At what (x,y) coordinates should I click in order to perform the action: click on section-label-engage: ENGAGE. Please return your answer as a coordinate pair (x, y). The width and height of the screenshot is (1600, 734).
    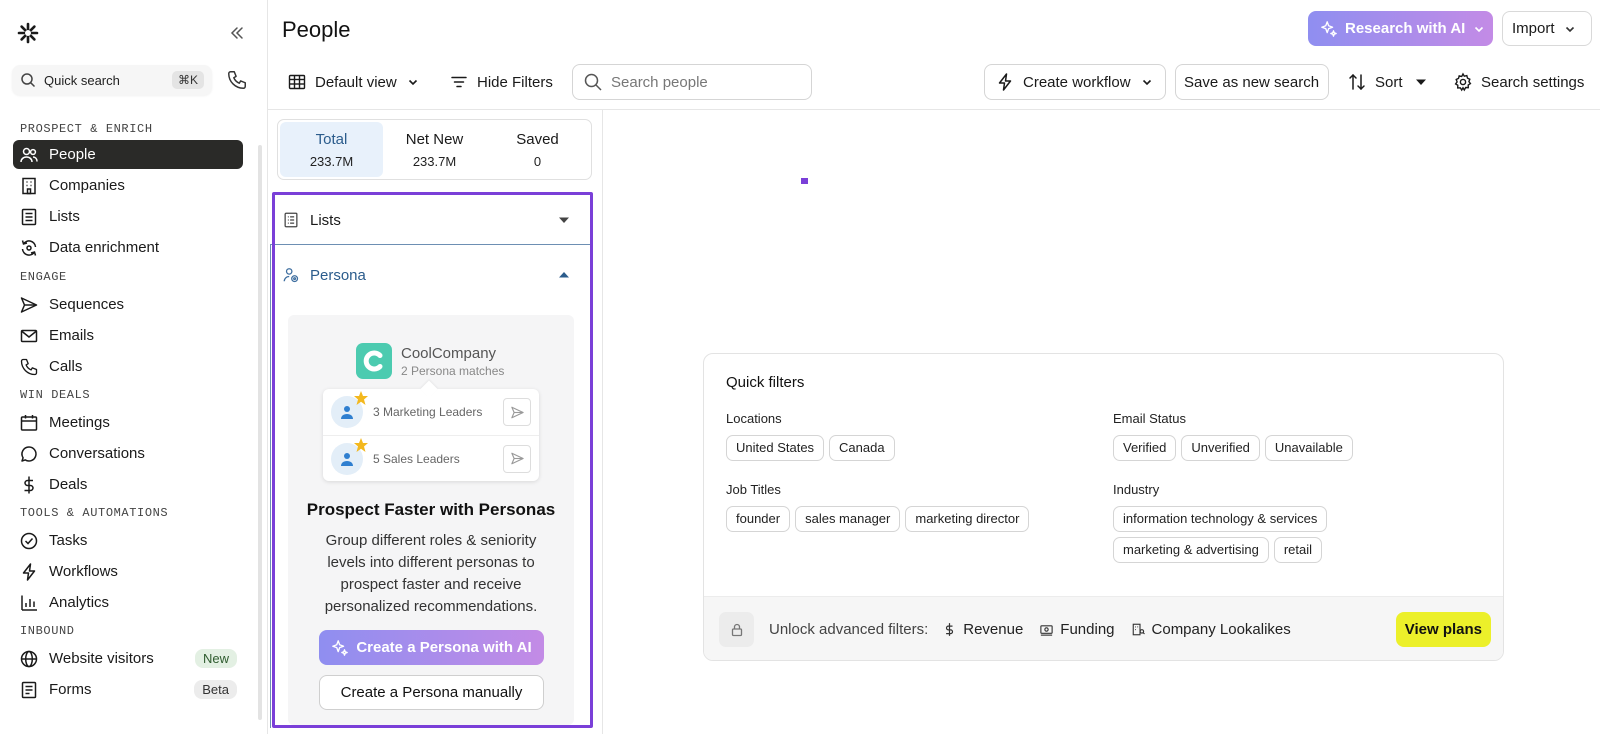
    Looking at the image, I should click on (43, 277).